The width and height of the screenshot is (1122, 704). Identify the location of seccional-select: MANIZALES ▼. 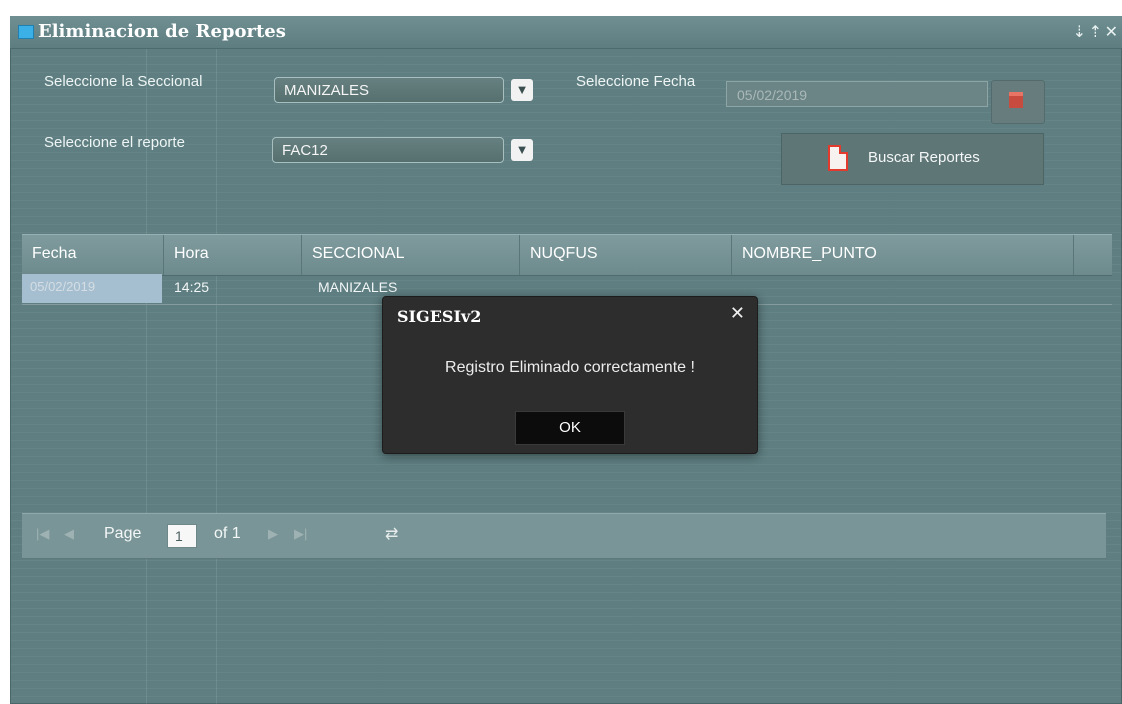
(403, 90).